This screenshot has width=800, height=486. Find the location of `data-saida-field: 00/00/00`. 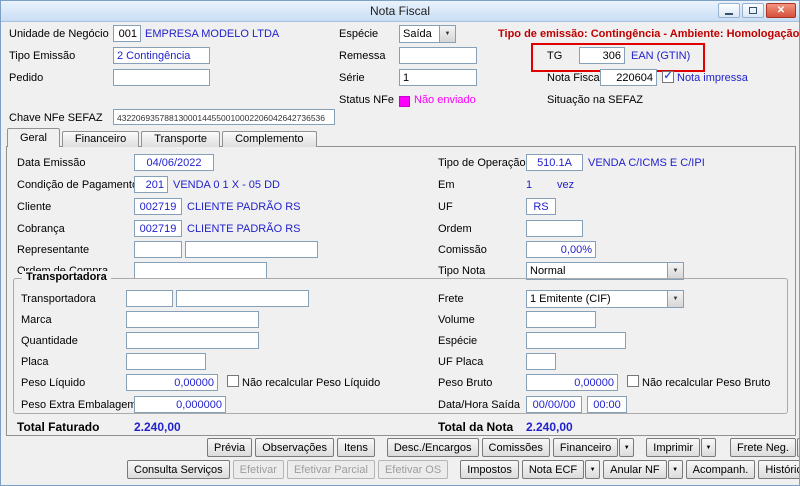

data-saida-field: 00/00/00 is located at coordinates (554, 404).